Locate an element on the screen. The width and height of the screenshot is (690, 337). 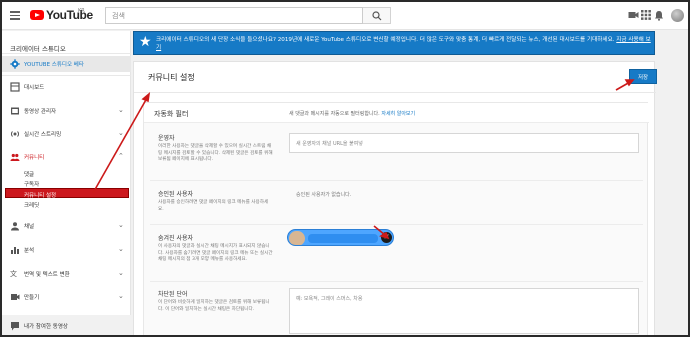
section-title: 자동화 필터 is located at coordinates (171, 114).